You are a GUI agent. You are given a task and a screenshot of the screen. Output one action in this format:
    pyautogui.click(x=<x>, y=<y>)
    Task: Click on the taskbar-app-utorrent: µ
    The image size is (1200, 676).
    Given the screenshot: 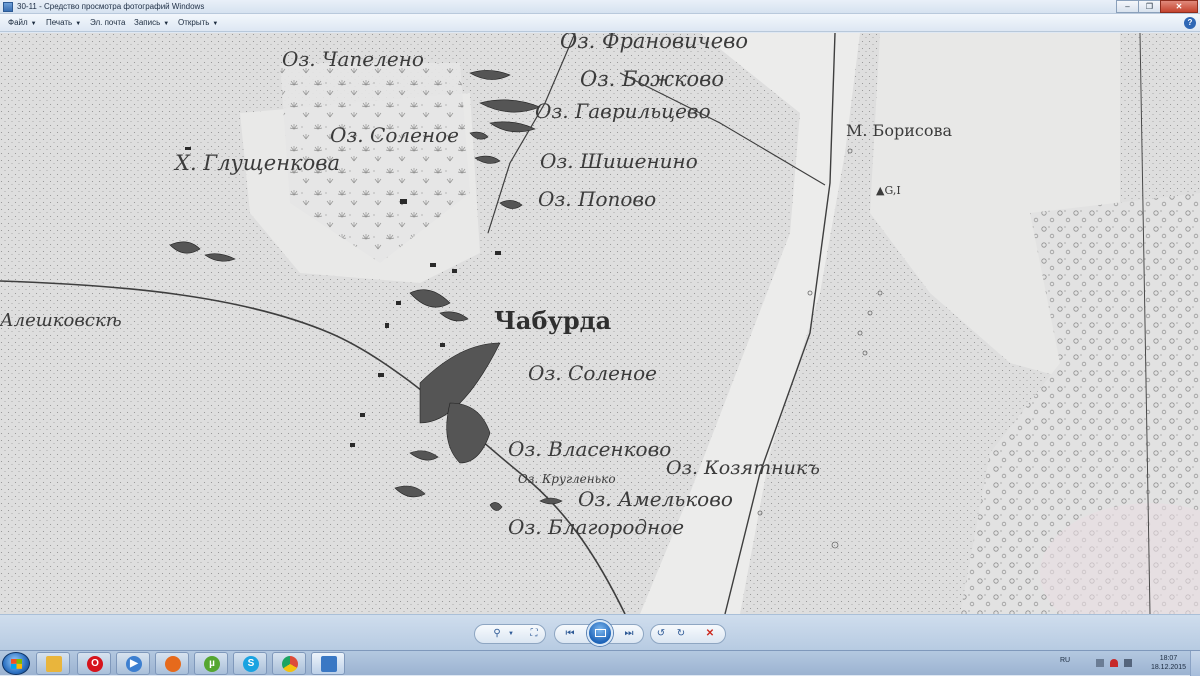 What is the action you would take?
    pyautogui.click(x=211, y=663)
    